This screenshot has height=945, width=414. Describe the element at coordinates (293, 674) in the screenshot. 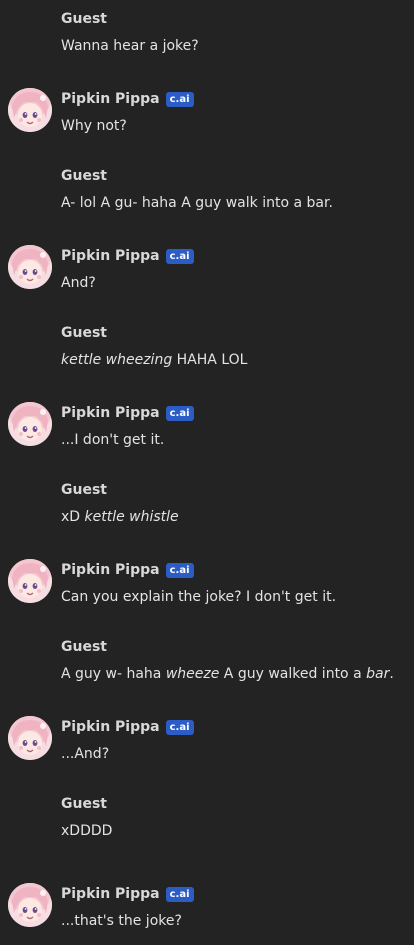

I see `message-text-part: A guy walked into a` at that location.